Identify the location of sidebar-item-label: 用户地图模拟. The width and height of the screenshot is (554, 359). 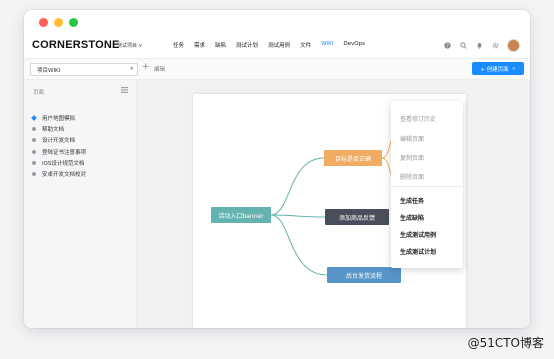
(59, 118).